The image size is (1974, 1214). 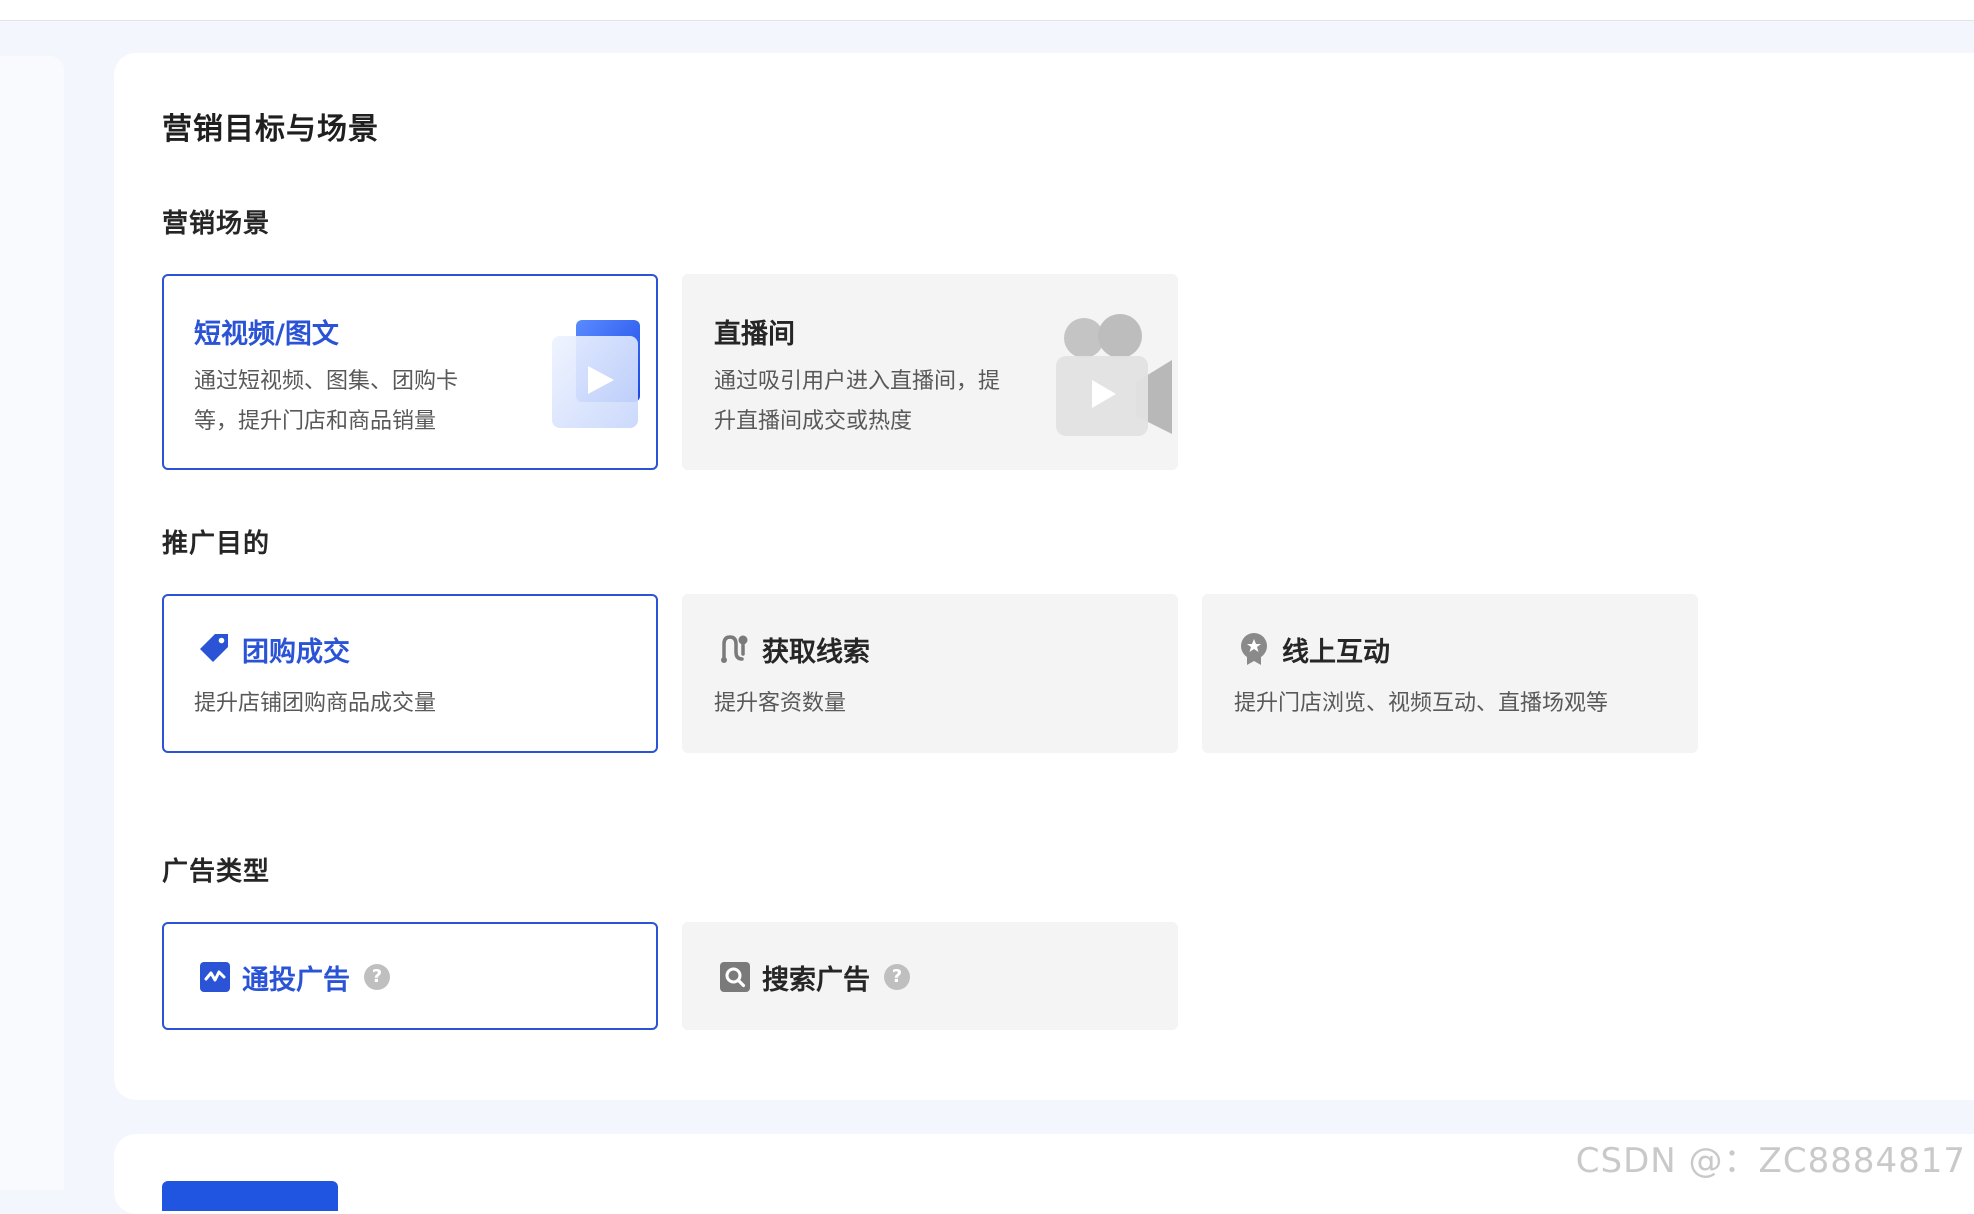 I want to click on scene-option-title: 短视频/图文, so click(x=266, y=334).